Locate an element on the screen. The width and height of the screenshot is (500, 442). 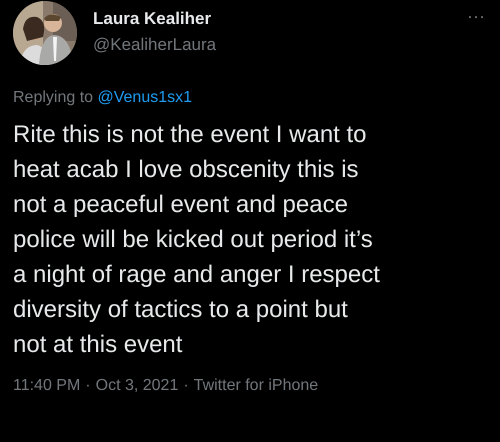
tweet-source: Twitter for iPhone is located at coordinates (256, 386).